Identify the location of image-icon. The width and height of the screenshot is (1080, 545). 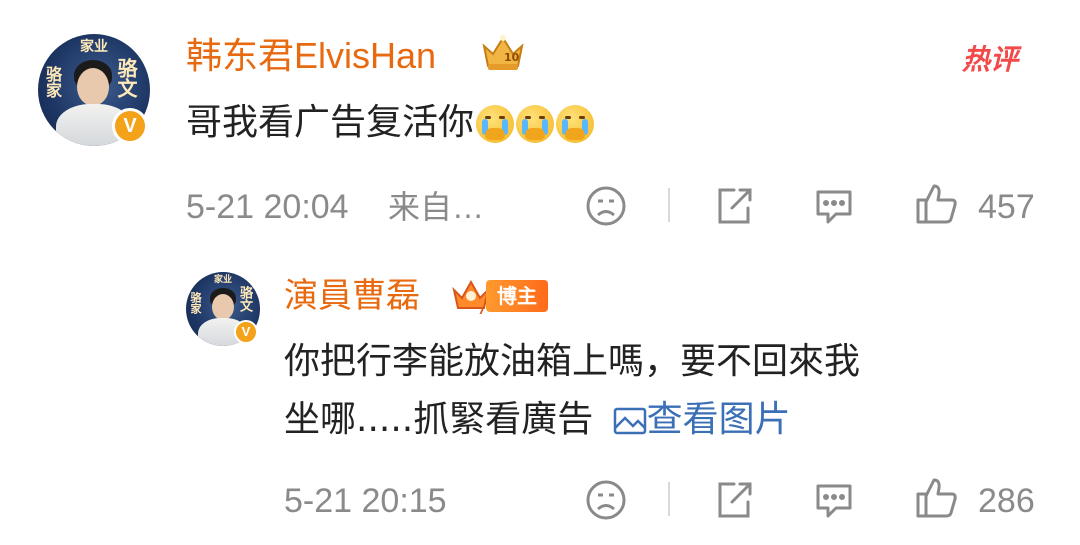
(629, 421).